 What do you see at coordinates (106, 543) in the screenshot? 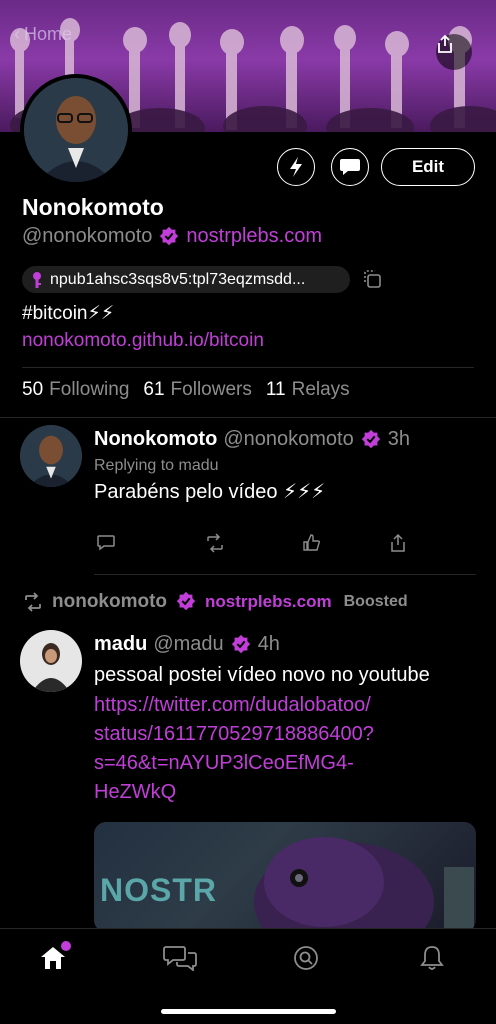
I see `reply-icon` at bounding box center [106, 543].